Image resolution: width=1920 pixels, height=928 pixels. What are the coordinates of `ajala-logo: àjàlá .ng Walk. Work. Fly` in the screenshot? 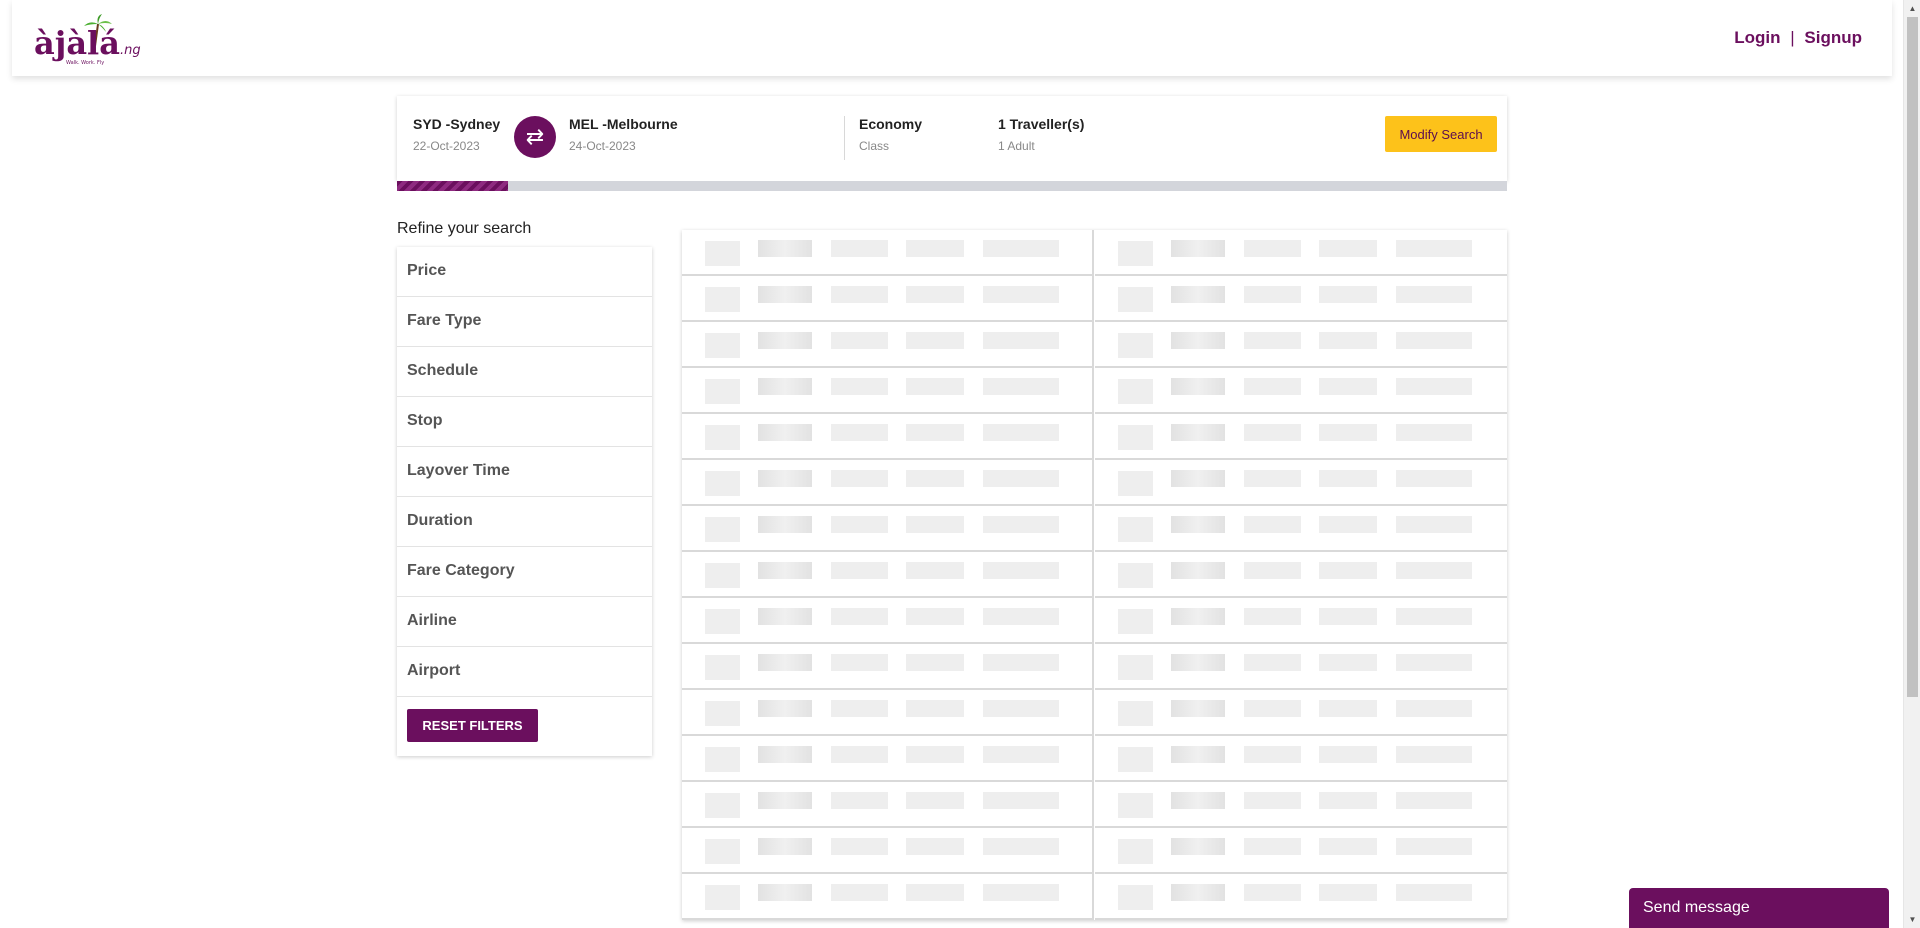 It's located at (92, 38).